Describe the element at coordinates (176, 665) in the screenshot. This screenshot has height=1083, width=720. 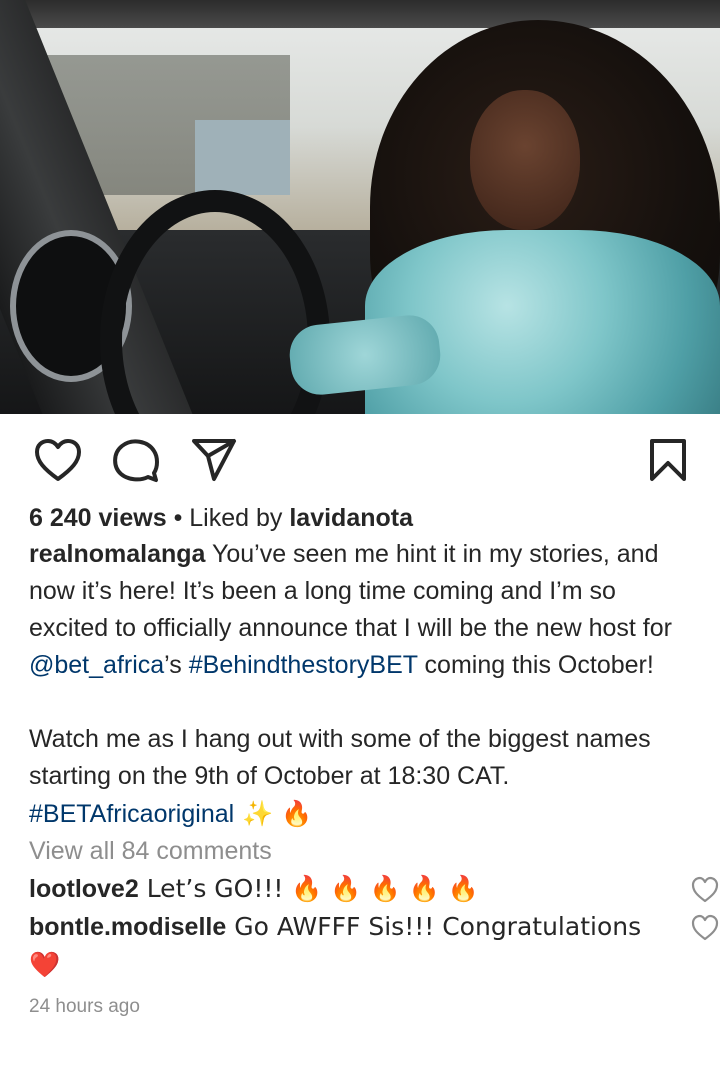
I see `caption-text-2: ’s` at that location.